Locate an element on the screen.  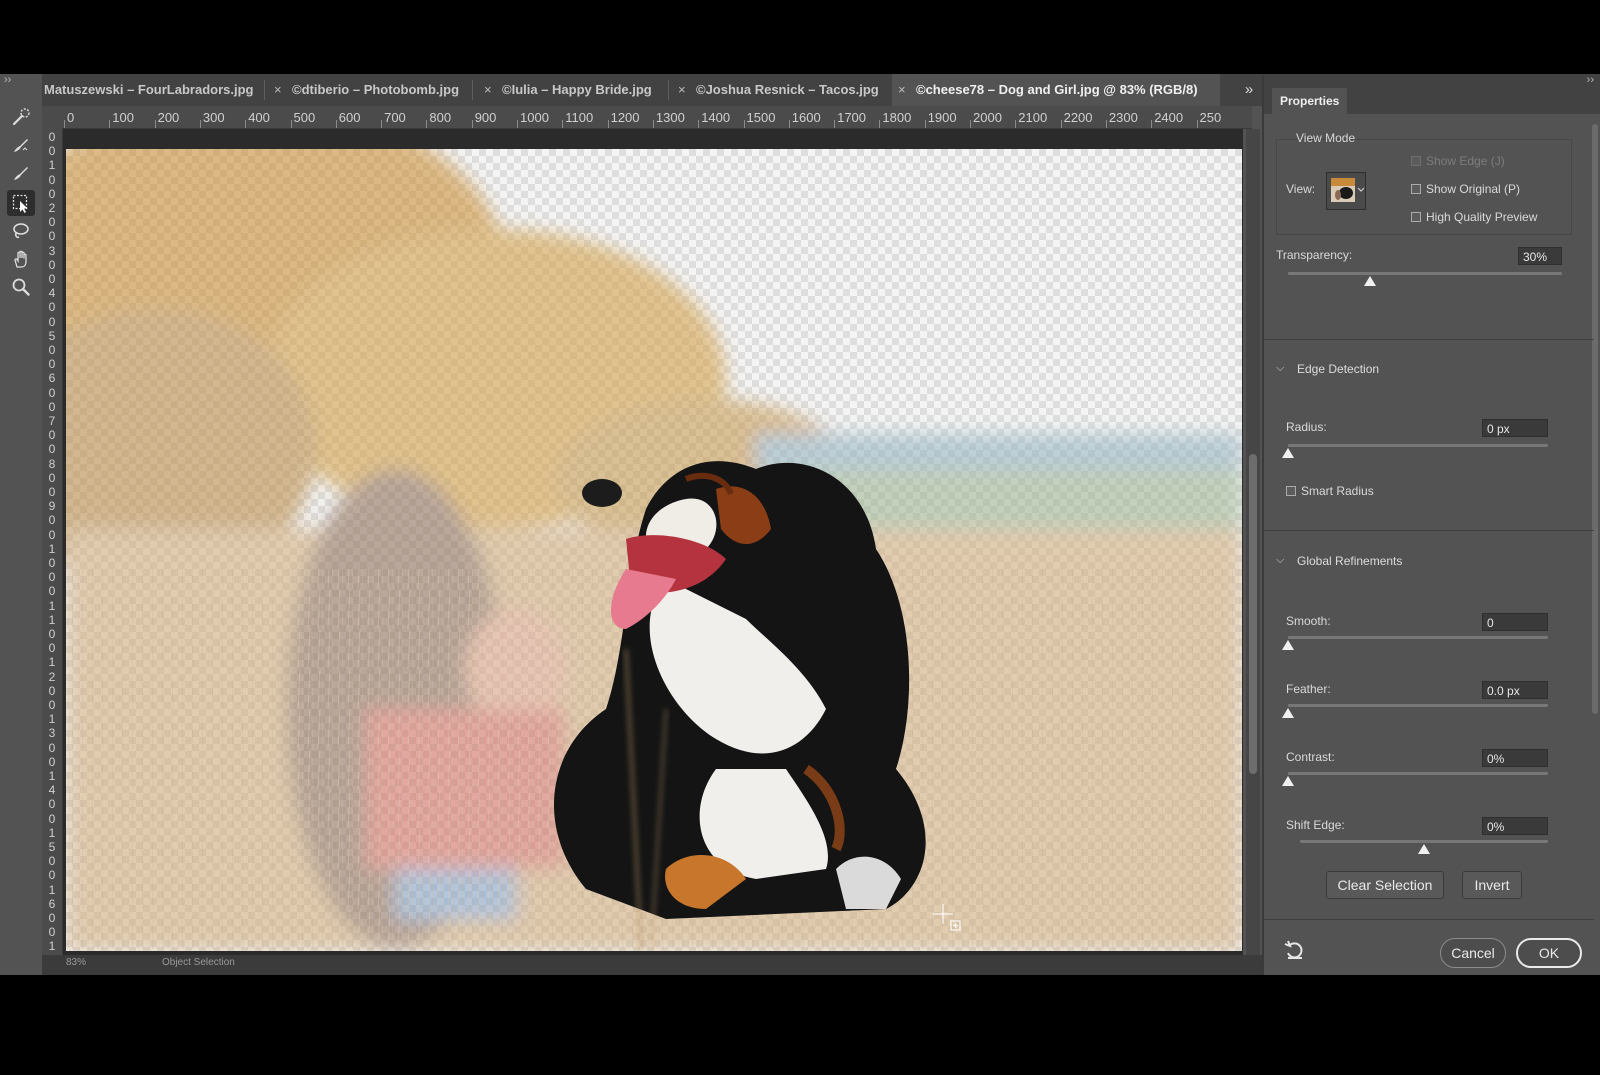
tab-happy-bride: × ©Iulia – Happy Bride.jpg is located at coordinates (568, 90).